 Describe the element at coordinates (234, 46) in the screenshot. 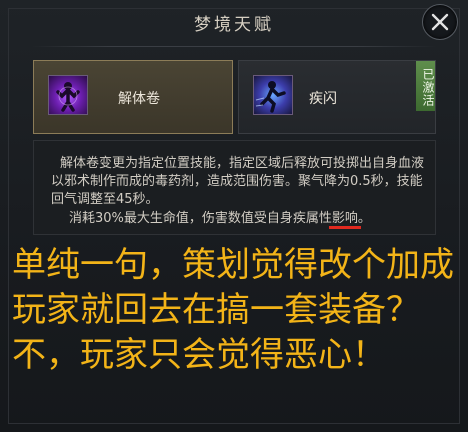

I see `title-divider` at that location.